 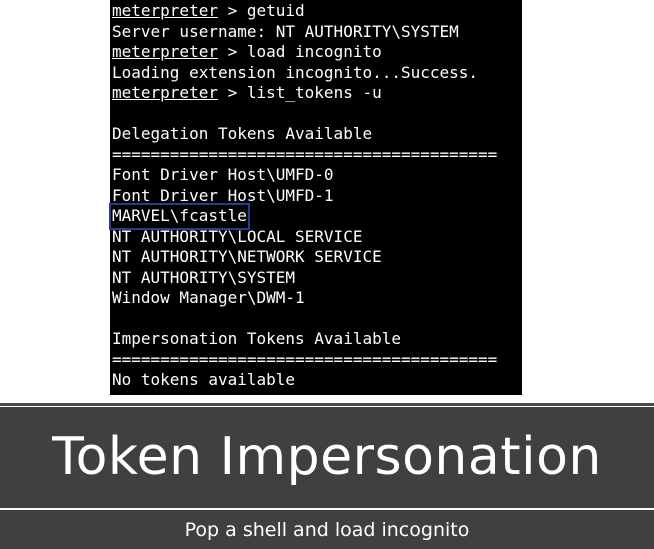 I want to click on terminal-line: Server username: NT AUTHORITY\SYSTEM, so click(x=317, y=32).